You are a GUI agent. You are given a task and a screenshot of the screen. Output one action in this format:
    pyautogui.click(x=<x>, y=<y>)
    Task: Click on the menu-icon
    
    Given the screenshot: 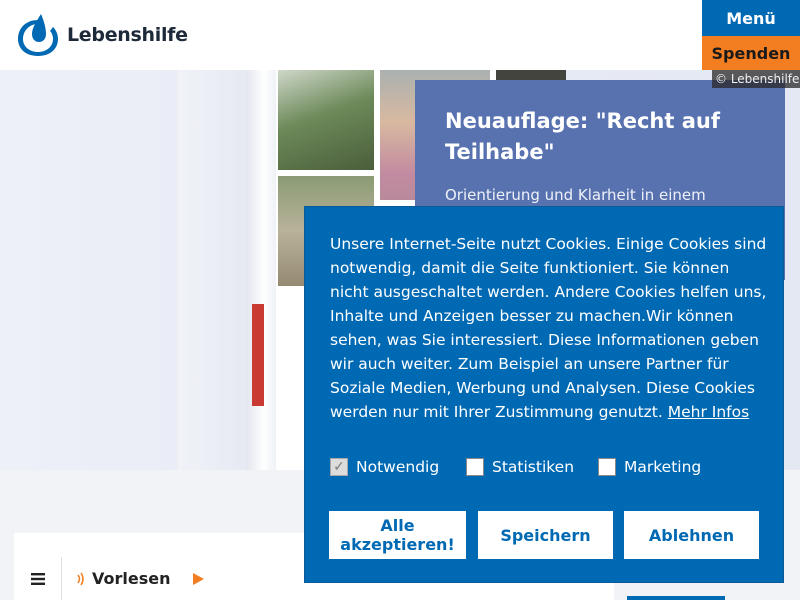 What is the action you would take?
    pyautogui.click(x=38, y=578)
    